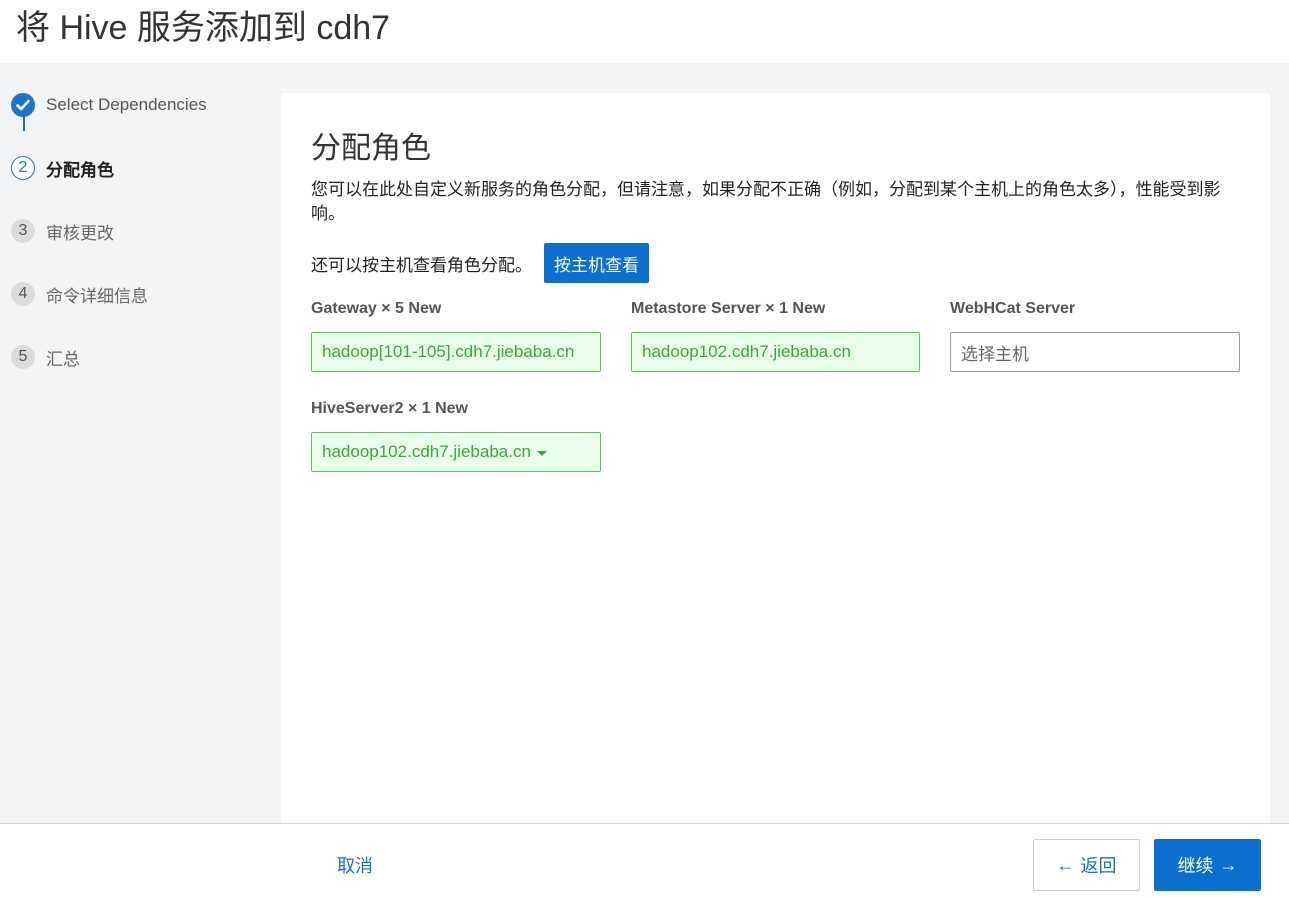 The width and height of the screenshot is (1289, 897). What do you see at coordinates (97, 296) in the screenshot?
I see `step-label: 命令详细信息` at bounding box center [97, 296].